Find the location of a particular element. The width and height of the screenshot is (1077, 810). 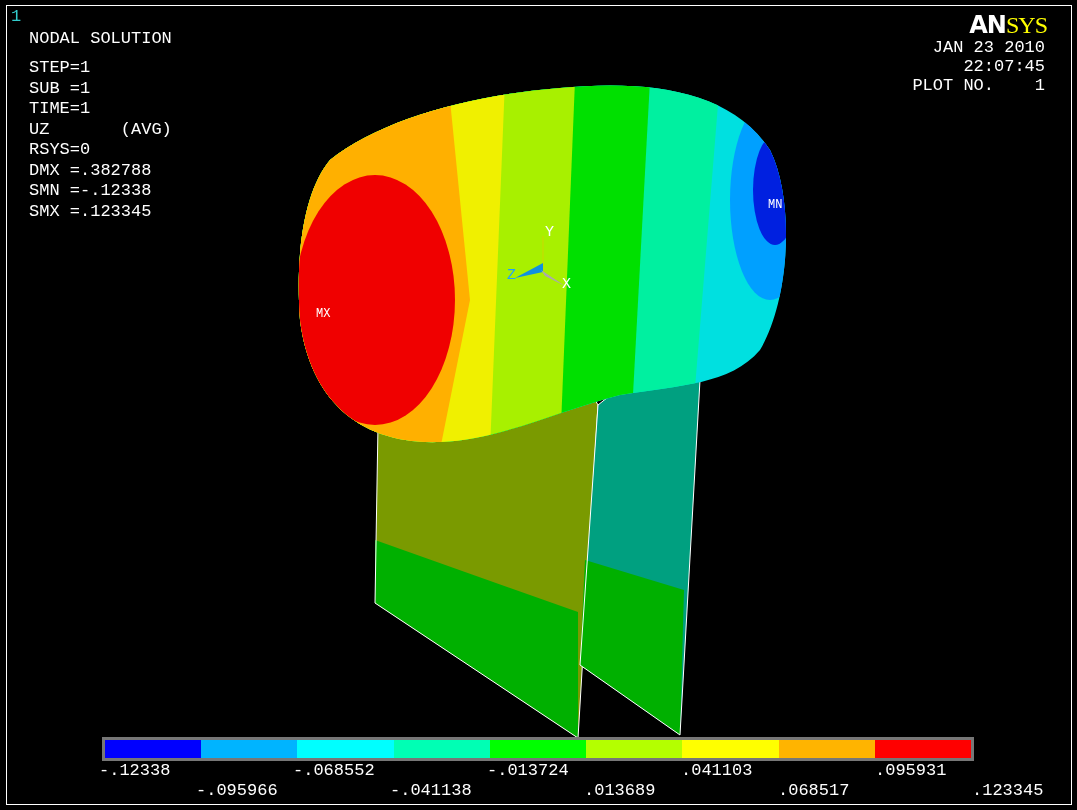

legend-value: -.068552 is located at coordinates (334, 771).